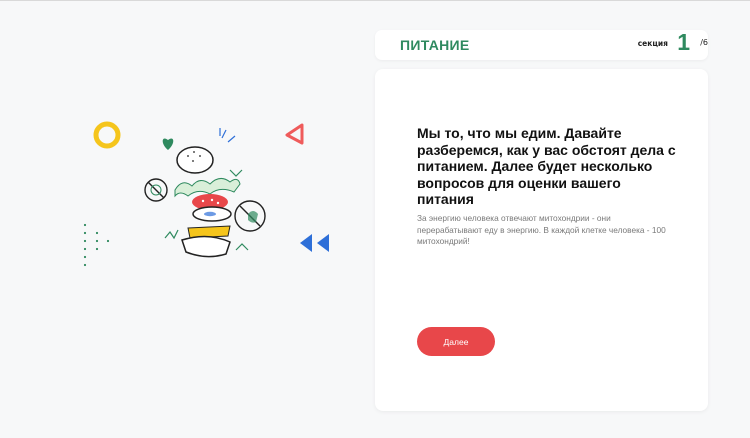 This screenshot has width=750, height=438. Describe the element at coordinates (96, 245) in the screenshot. I see `green-dots-icon` at that location.